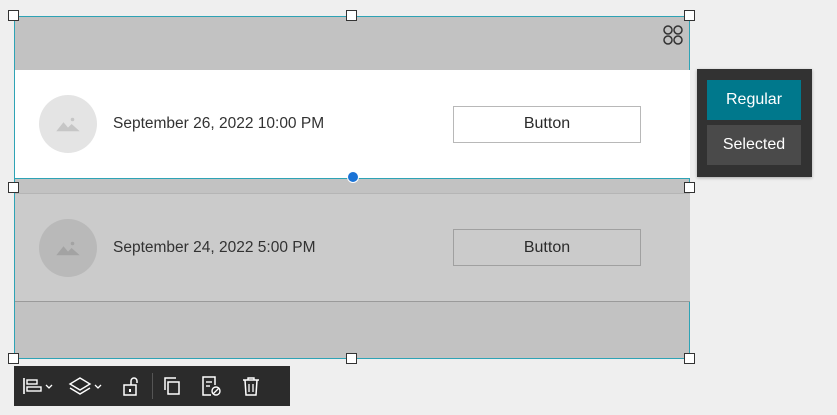  Describe the element at coordinates (754, 123) in the screenshot. I see `state-panel: Regular Selected` at that location.